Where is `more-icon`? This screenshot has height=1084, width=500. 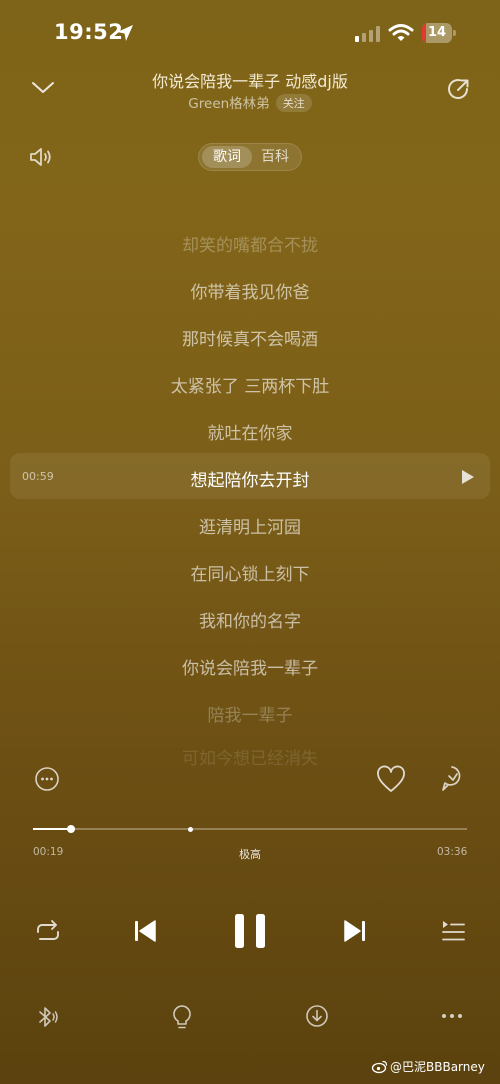 more-icon is located at coordinates (452, 1016).